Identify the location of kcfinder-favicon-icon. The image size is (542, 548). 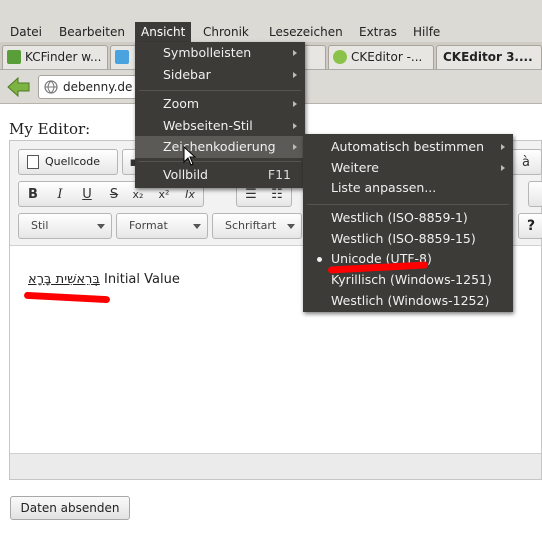
(14, 57).